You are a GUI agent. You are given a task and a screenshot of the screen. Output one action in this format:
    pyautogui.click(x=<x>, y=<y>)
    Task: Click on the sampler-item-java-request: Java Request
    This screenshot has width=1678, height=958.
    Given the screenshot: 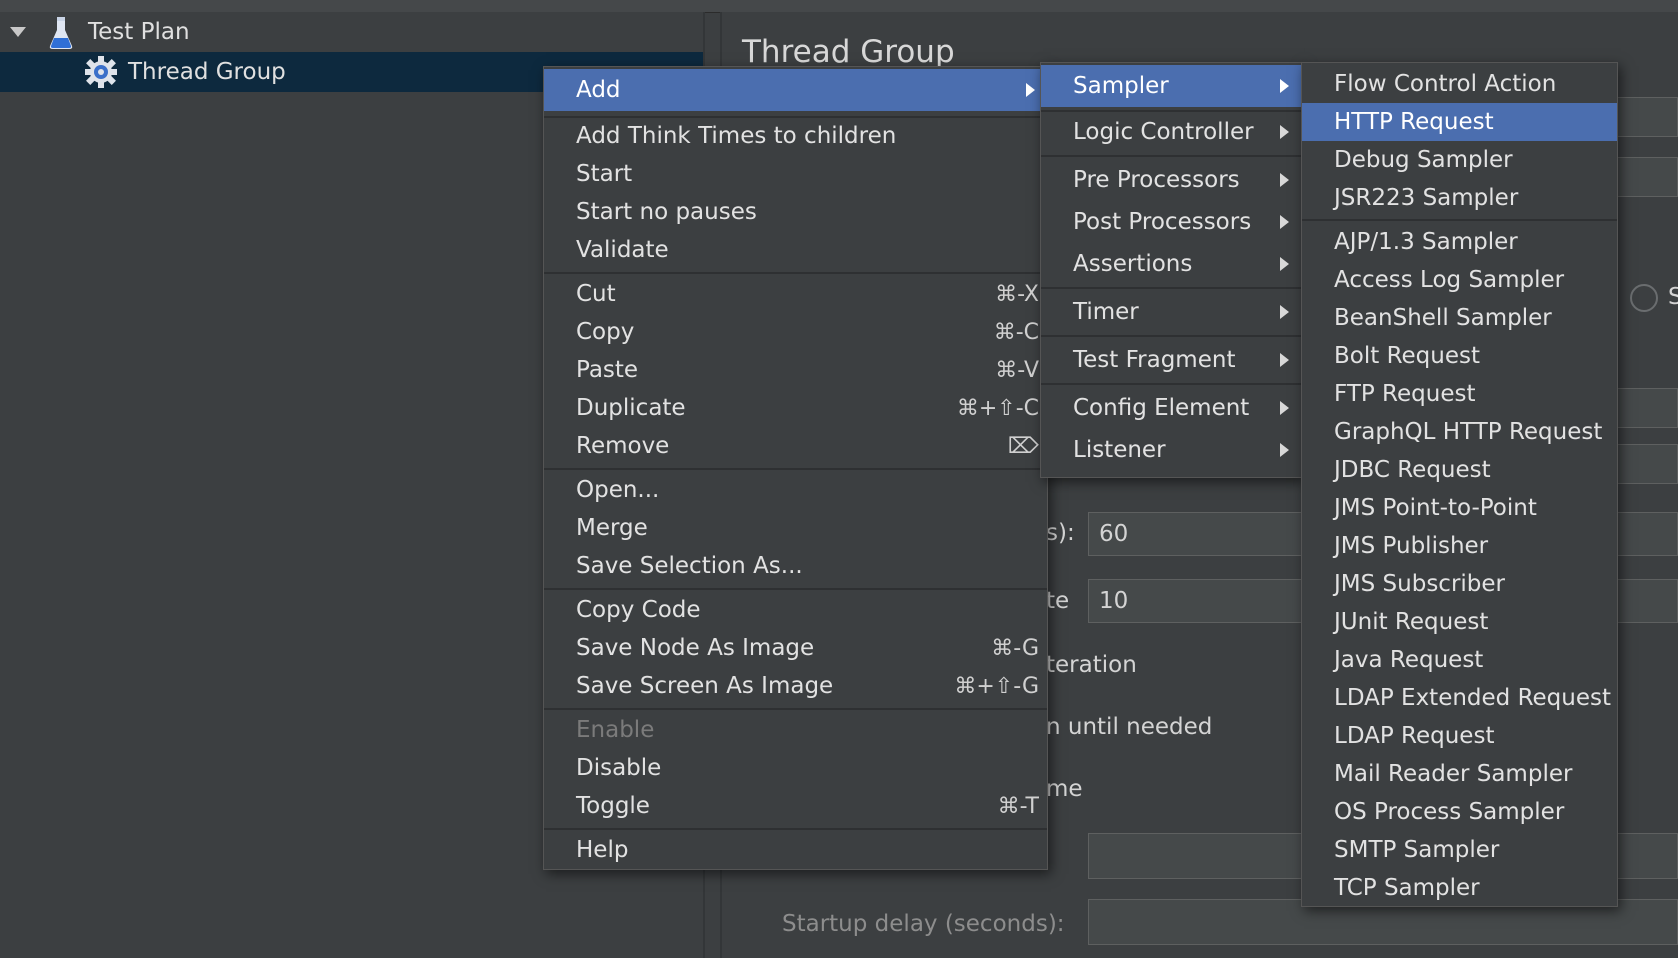 What is the action you would take?
    pyautogui.click(x=1459, y=660)
    